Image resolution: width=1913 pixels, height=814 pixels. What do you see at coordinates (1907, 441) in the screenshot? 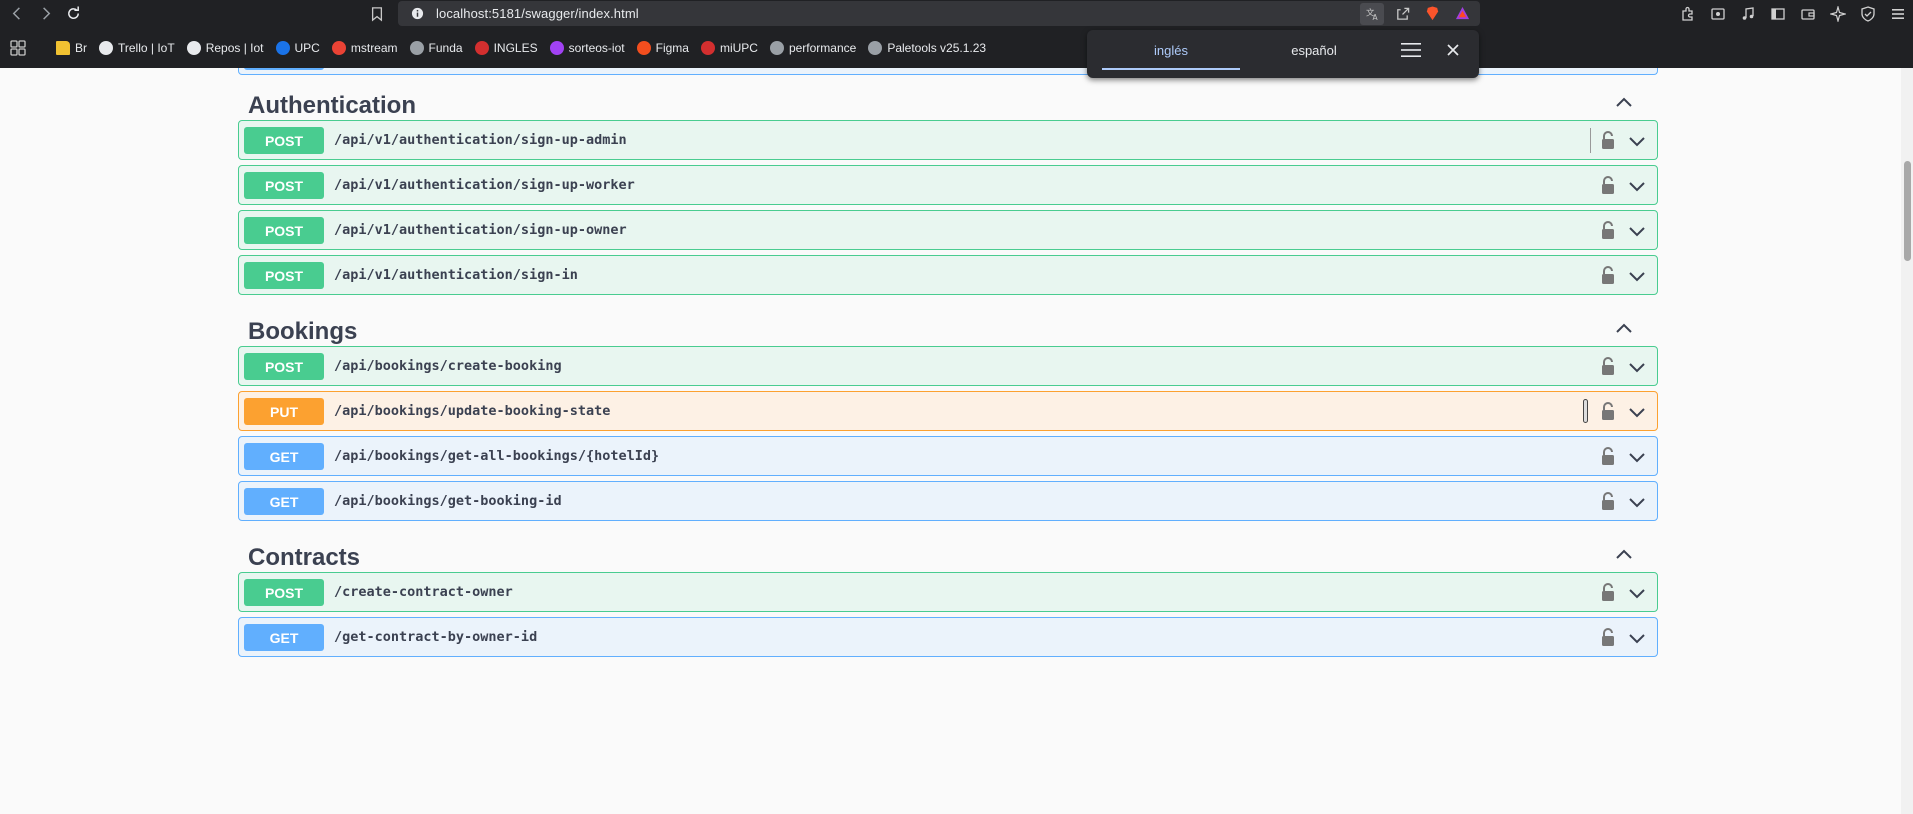
I see `page-scrollbar` at bounding box center [1907, 441].